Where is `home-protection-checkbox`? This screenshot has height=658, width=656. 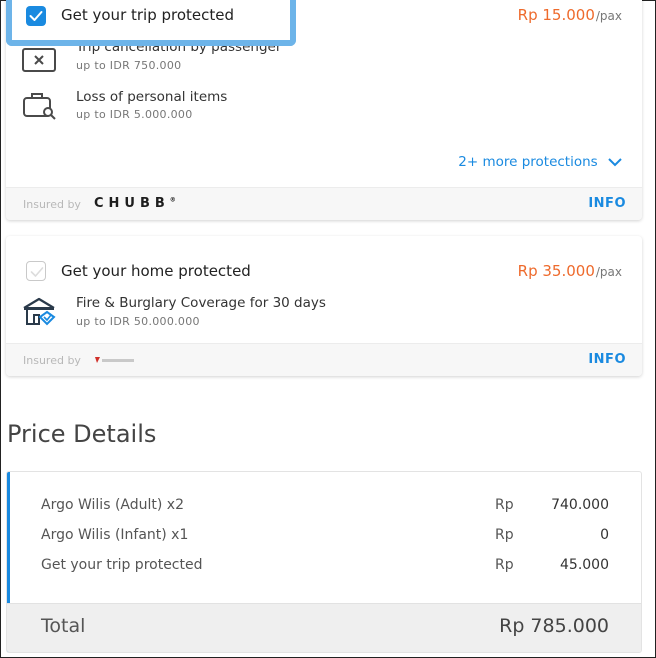
home-protection-checkbox is located at coordinates (36, 271).